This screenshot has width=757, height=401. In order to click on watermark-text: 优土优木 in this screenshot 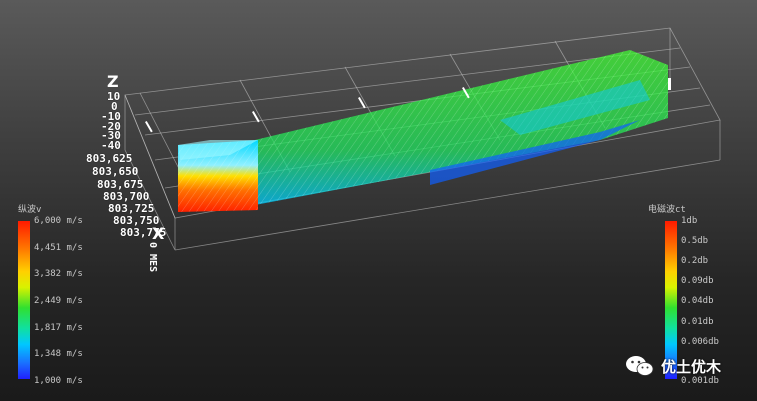, I will do `click(691, 366)`.